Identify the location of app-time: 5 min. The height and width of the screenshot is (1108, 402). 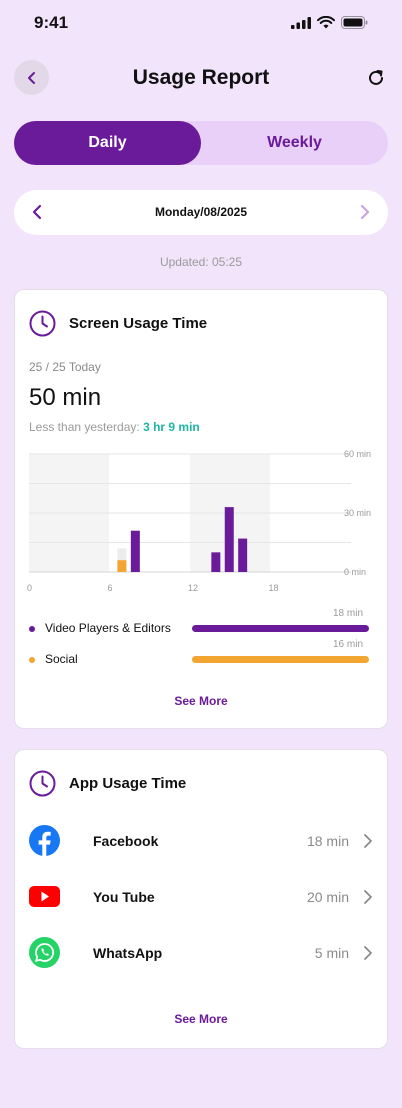
(331, 953).